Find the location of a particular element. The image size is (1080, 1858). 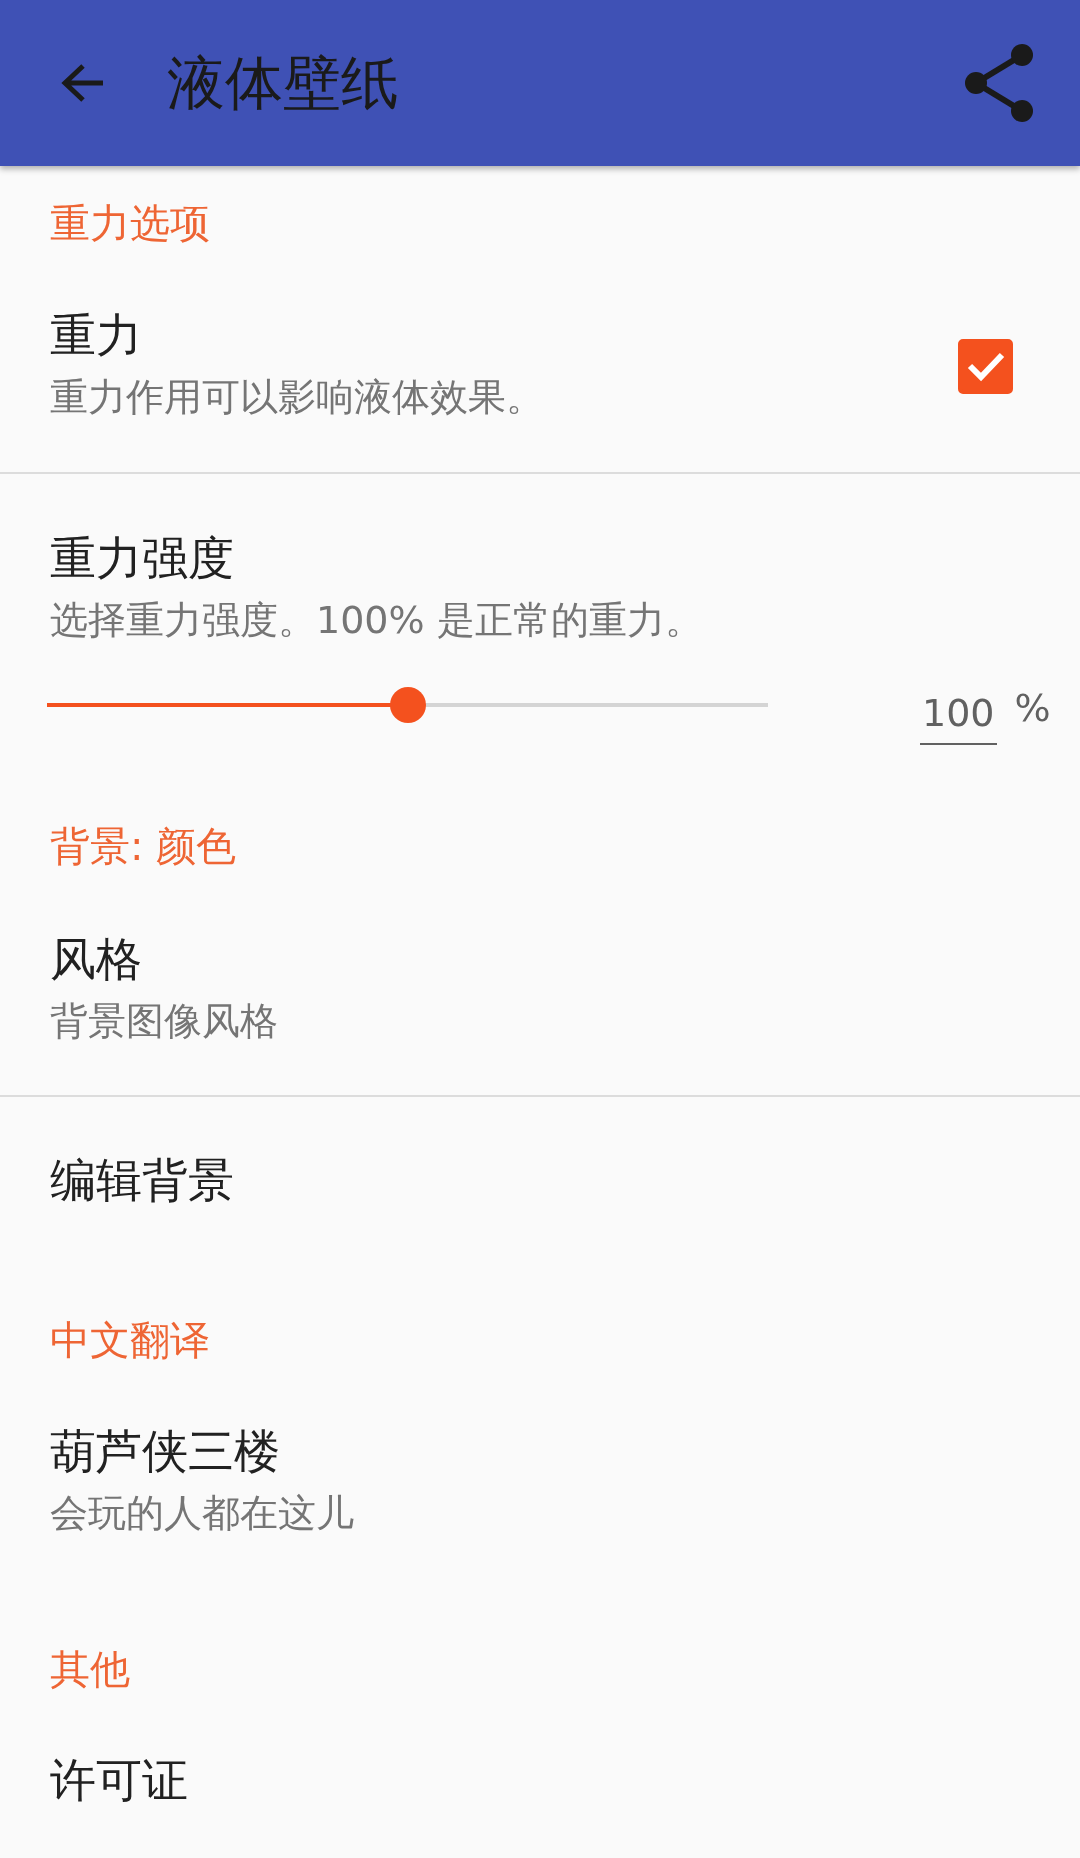

section-header: 其他 is located at coordinates (90, 1669).